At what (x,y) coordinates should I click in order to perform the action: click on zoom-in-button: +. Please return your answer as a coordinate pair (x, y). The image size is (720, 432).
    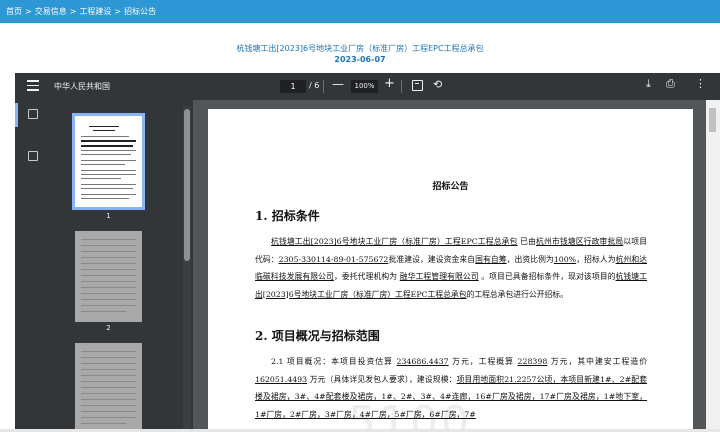
    Looking at the image, I should click on (389, 83).